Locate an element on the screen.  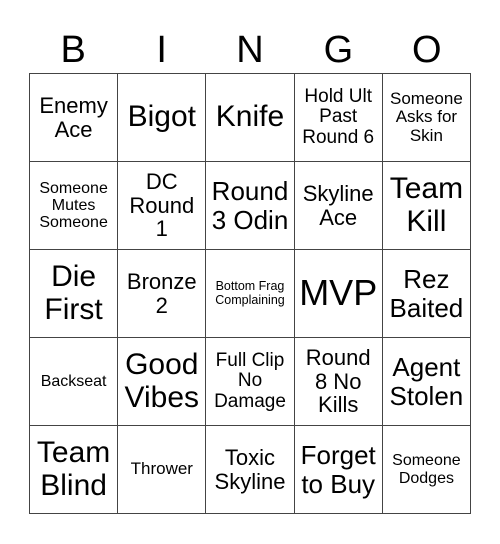
header-letter-g: G is located at coordinates (338, 50).